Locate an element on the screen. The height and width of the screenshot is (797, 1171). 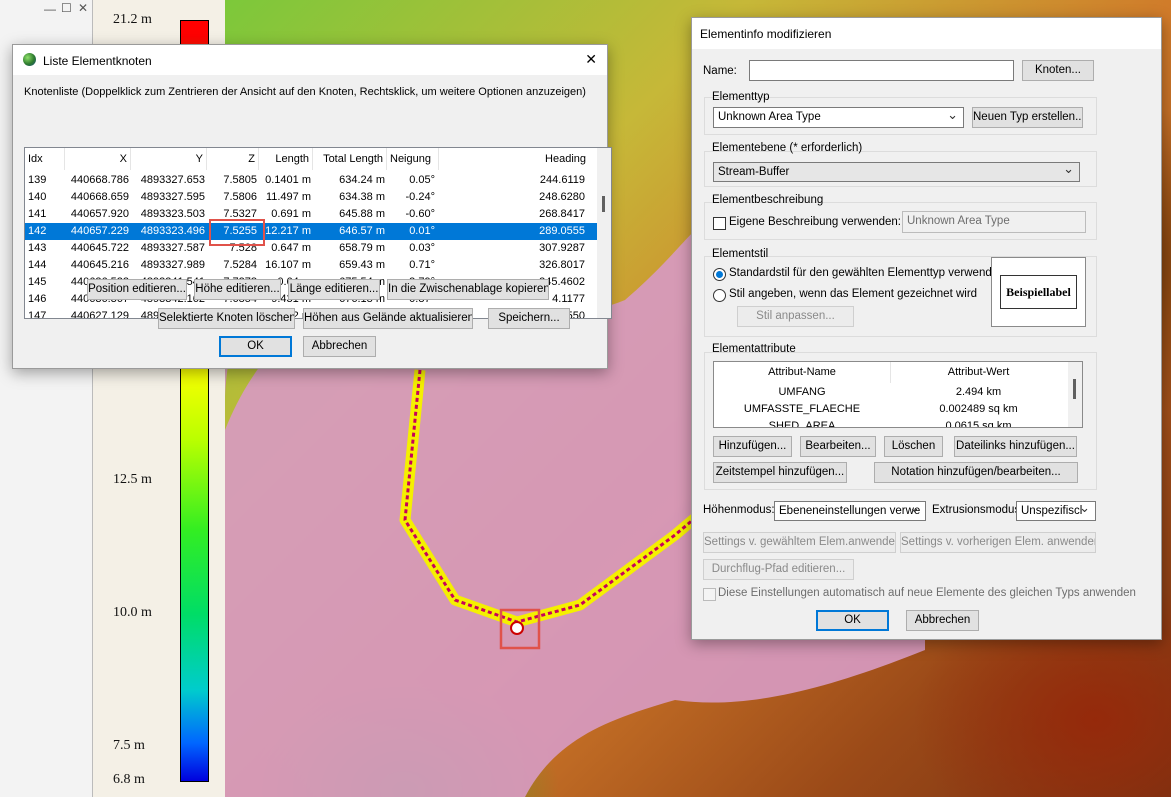
col-total-length: Total Length is located at coordinates (350, 159).